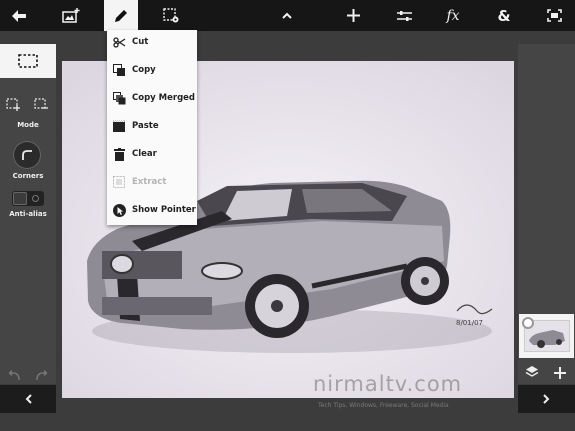 This screenshot has height=431, width=575. I want to click on menu-item-label: Cut, so click(140, 42).